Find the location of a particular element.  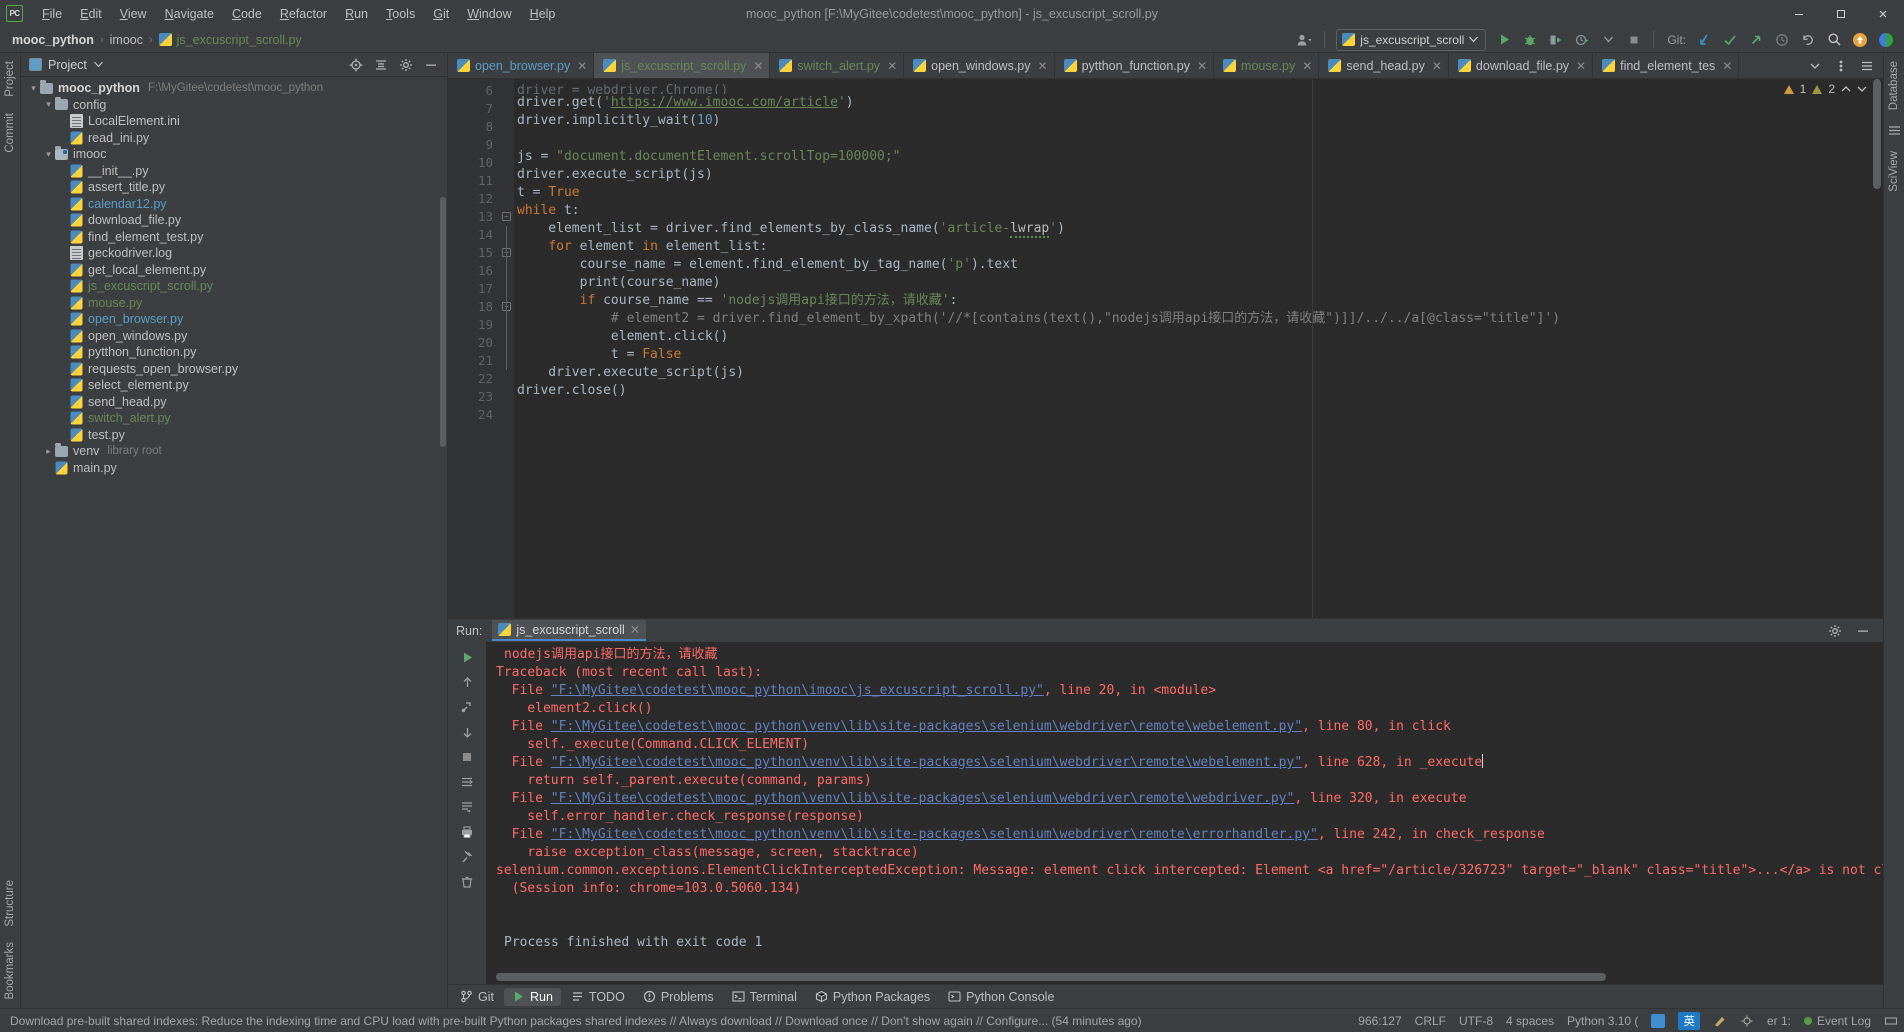

scroll-up-button is located at coordinates (467, 682).